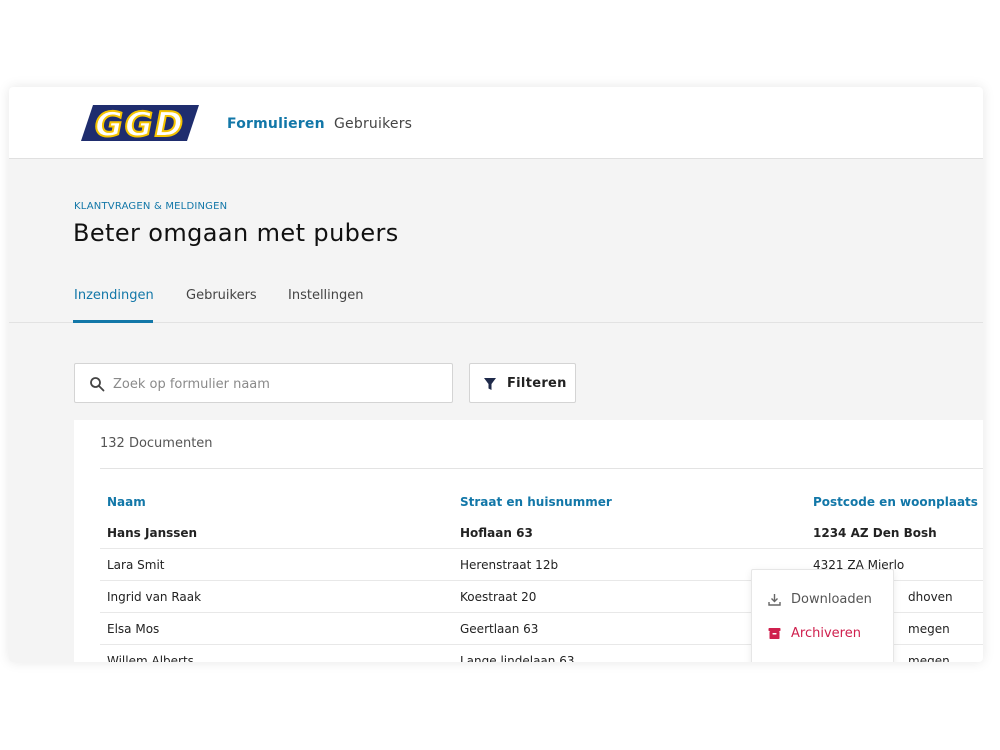 This screenshot has width=1000, height=750. I want to click on column-header-naam: Naam, so click(126, 502).